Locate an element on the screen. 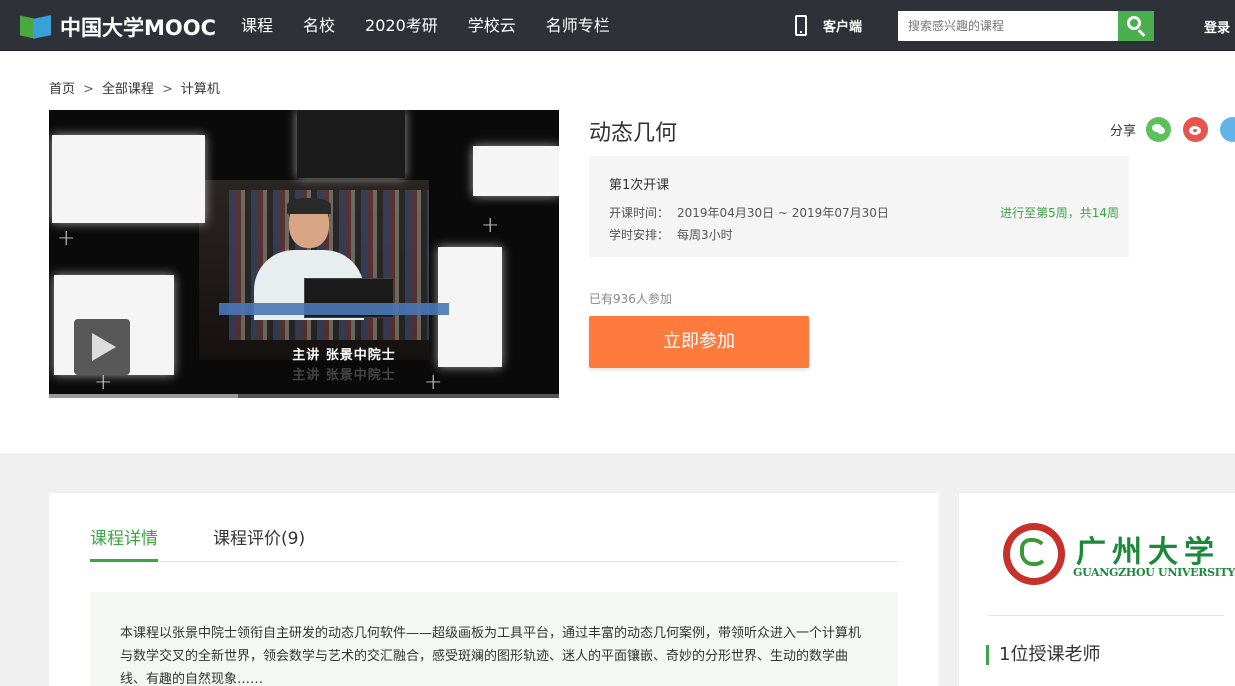 This screenshot has width=1235, height=686. video-progress-fill is located at coordinates (143, 396).